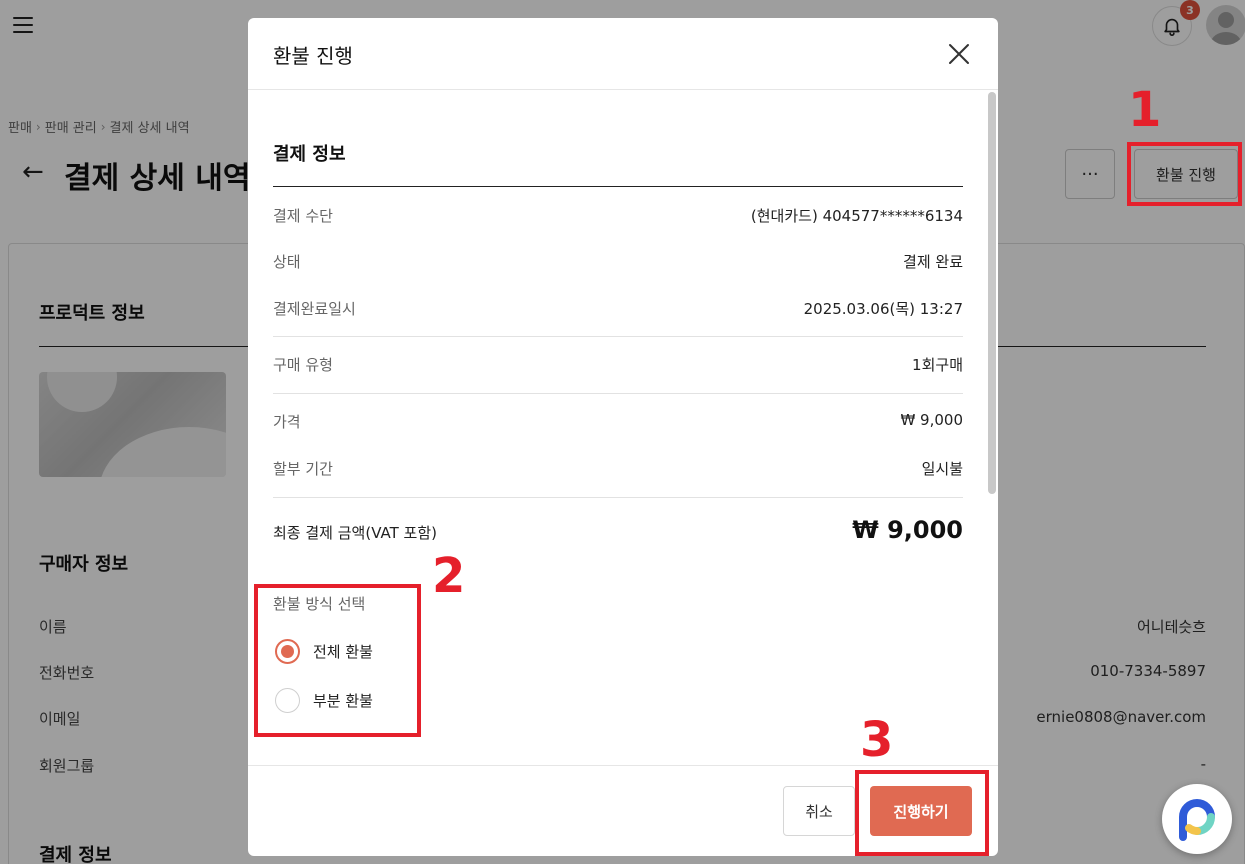  Describe the element at coordinates (314, 309) in the screenshot. I see `field-label: 결제완료일시` at that location.